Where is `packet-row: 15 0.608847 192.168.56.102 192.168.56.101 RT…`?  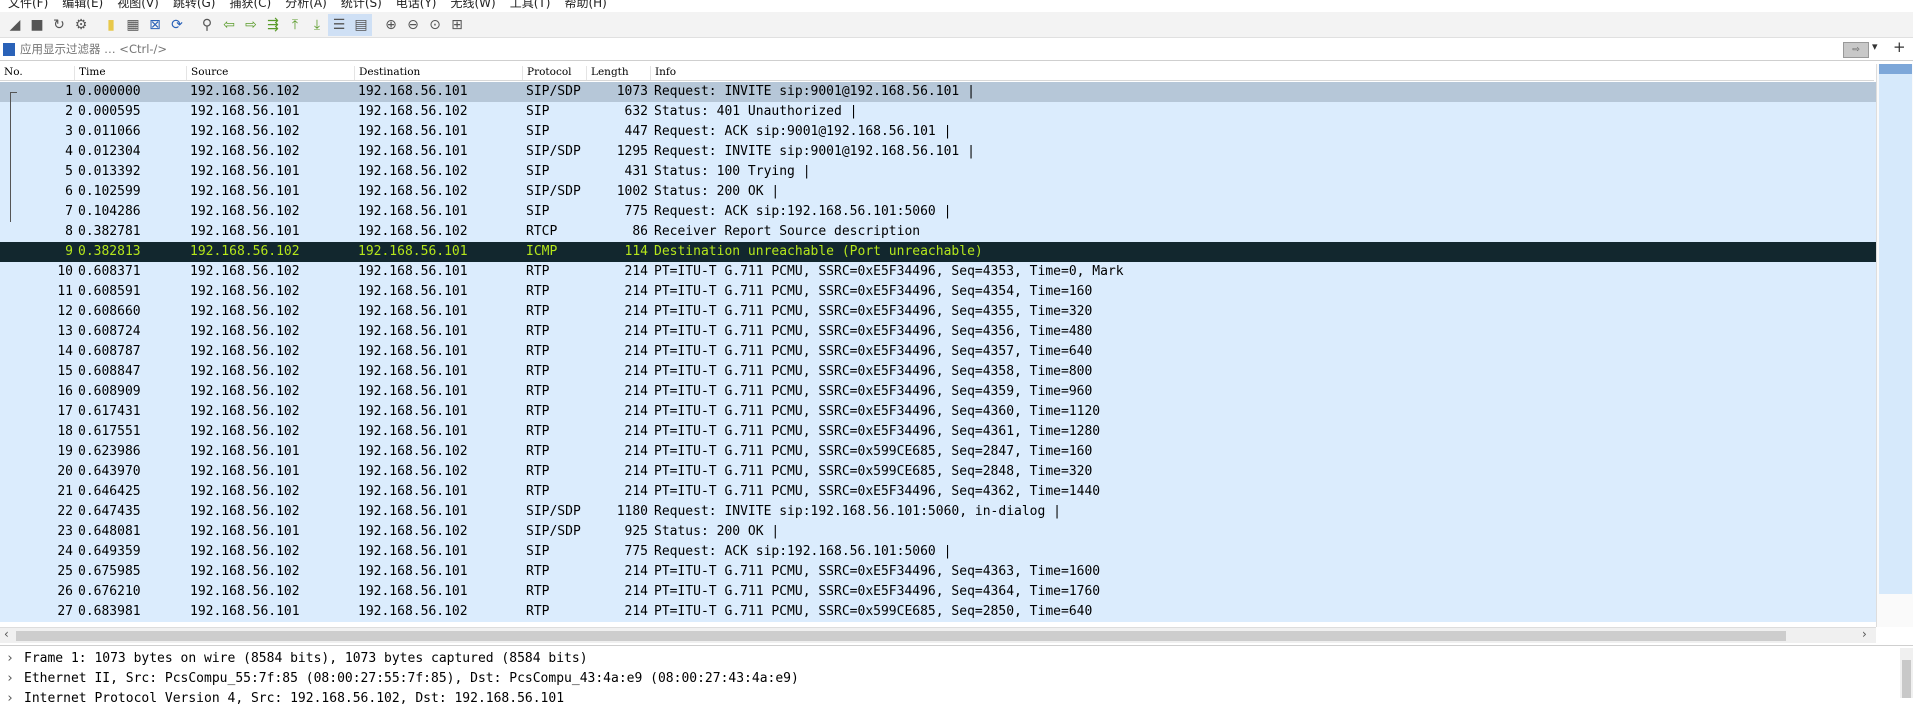
packet-row: 15 0.608847 192.168.56.102 192.168.56.101 RT… is located at coordinates (938, 372).